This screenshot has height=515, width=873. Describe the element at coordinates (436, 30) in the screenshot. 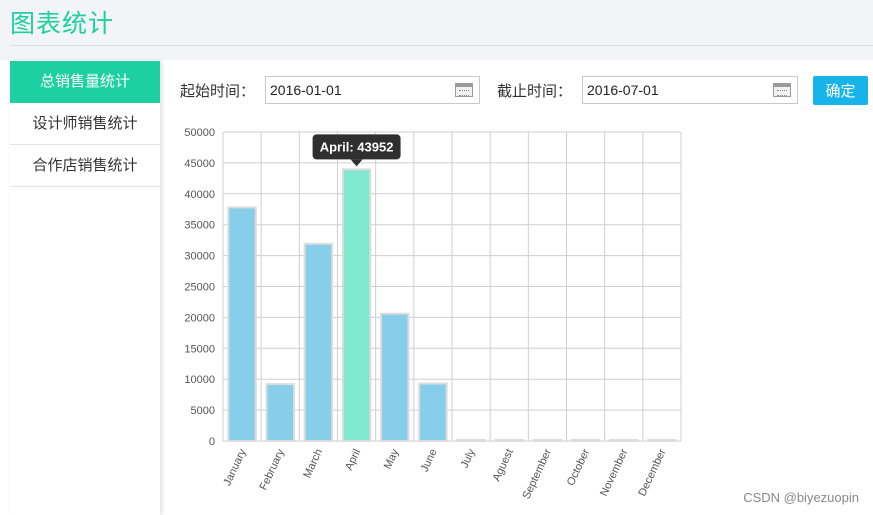

I see `top-bar: 图表统计` at that location.